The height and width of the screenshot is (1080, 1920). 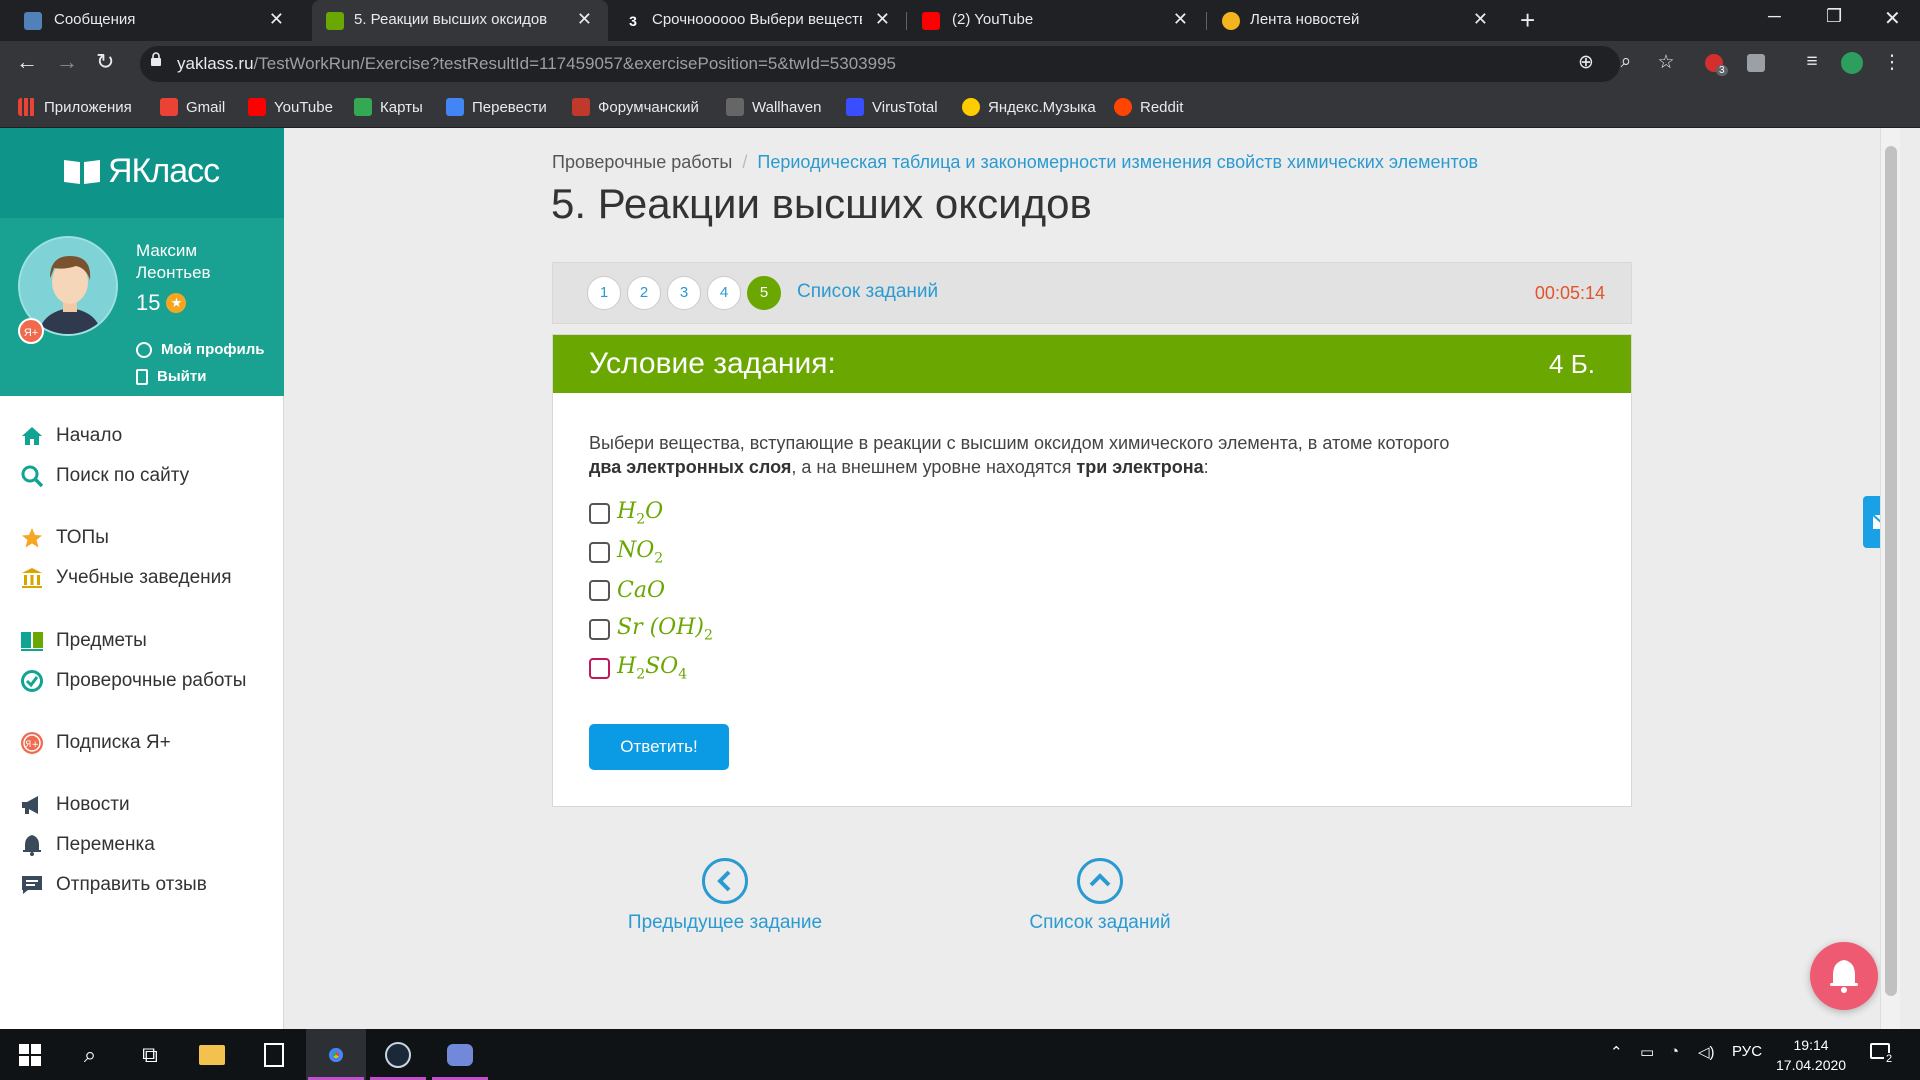 I want to click on bookmark-virustotal: VirusTotal, so click(x=892, y=107).